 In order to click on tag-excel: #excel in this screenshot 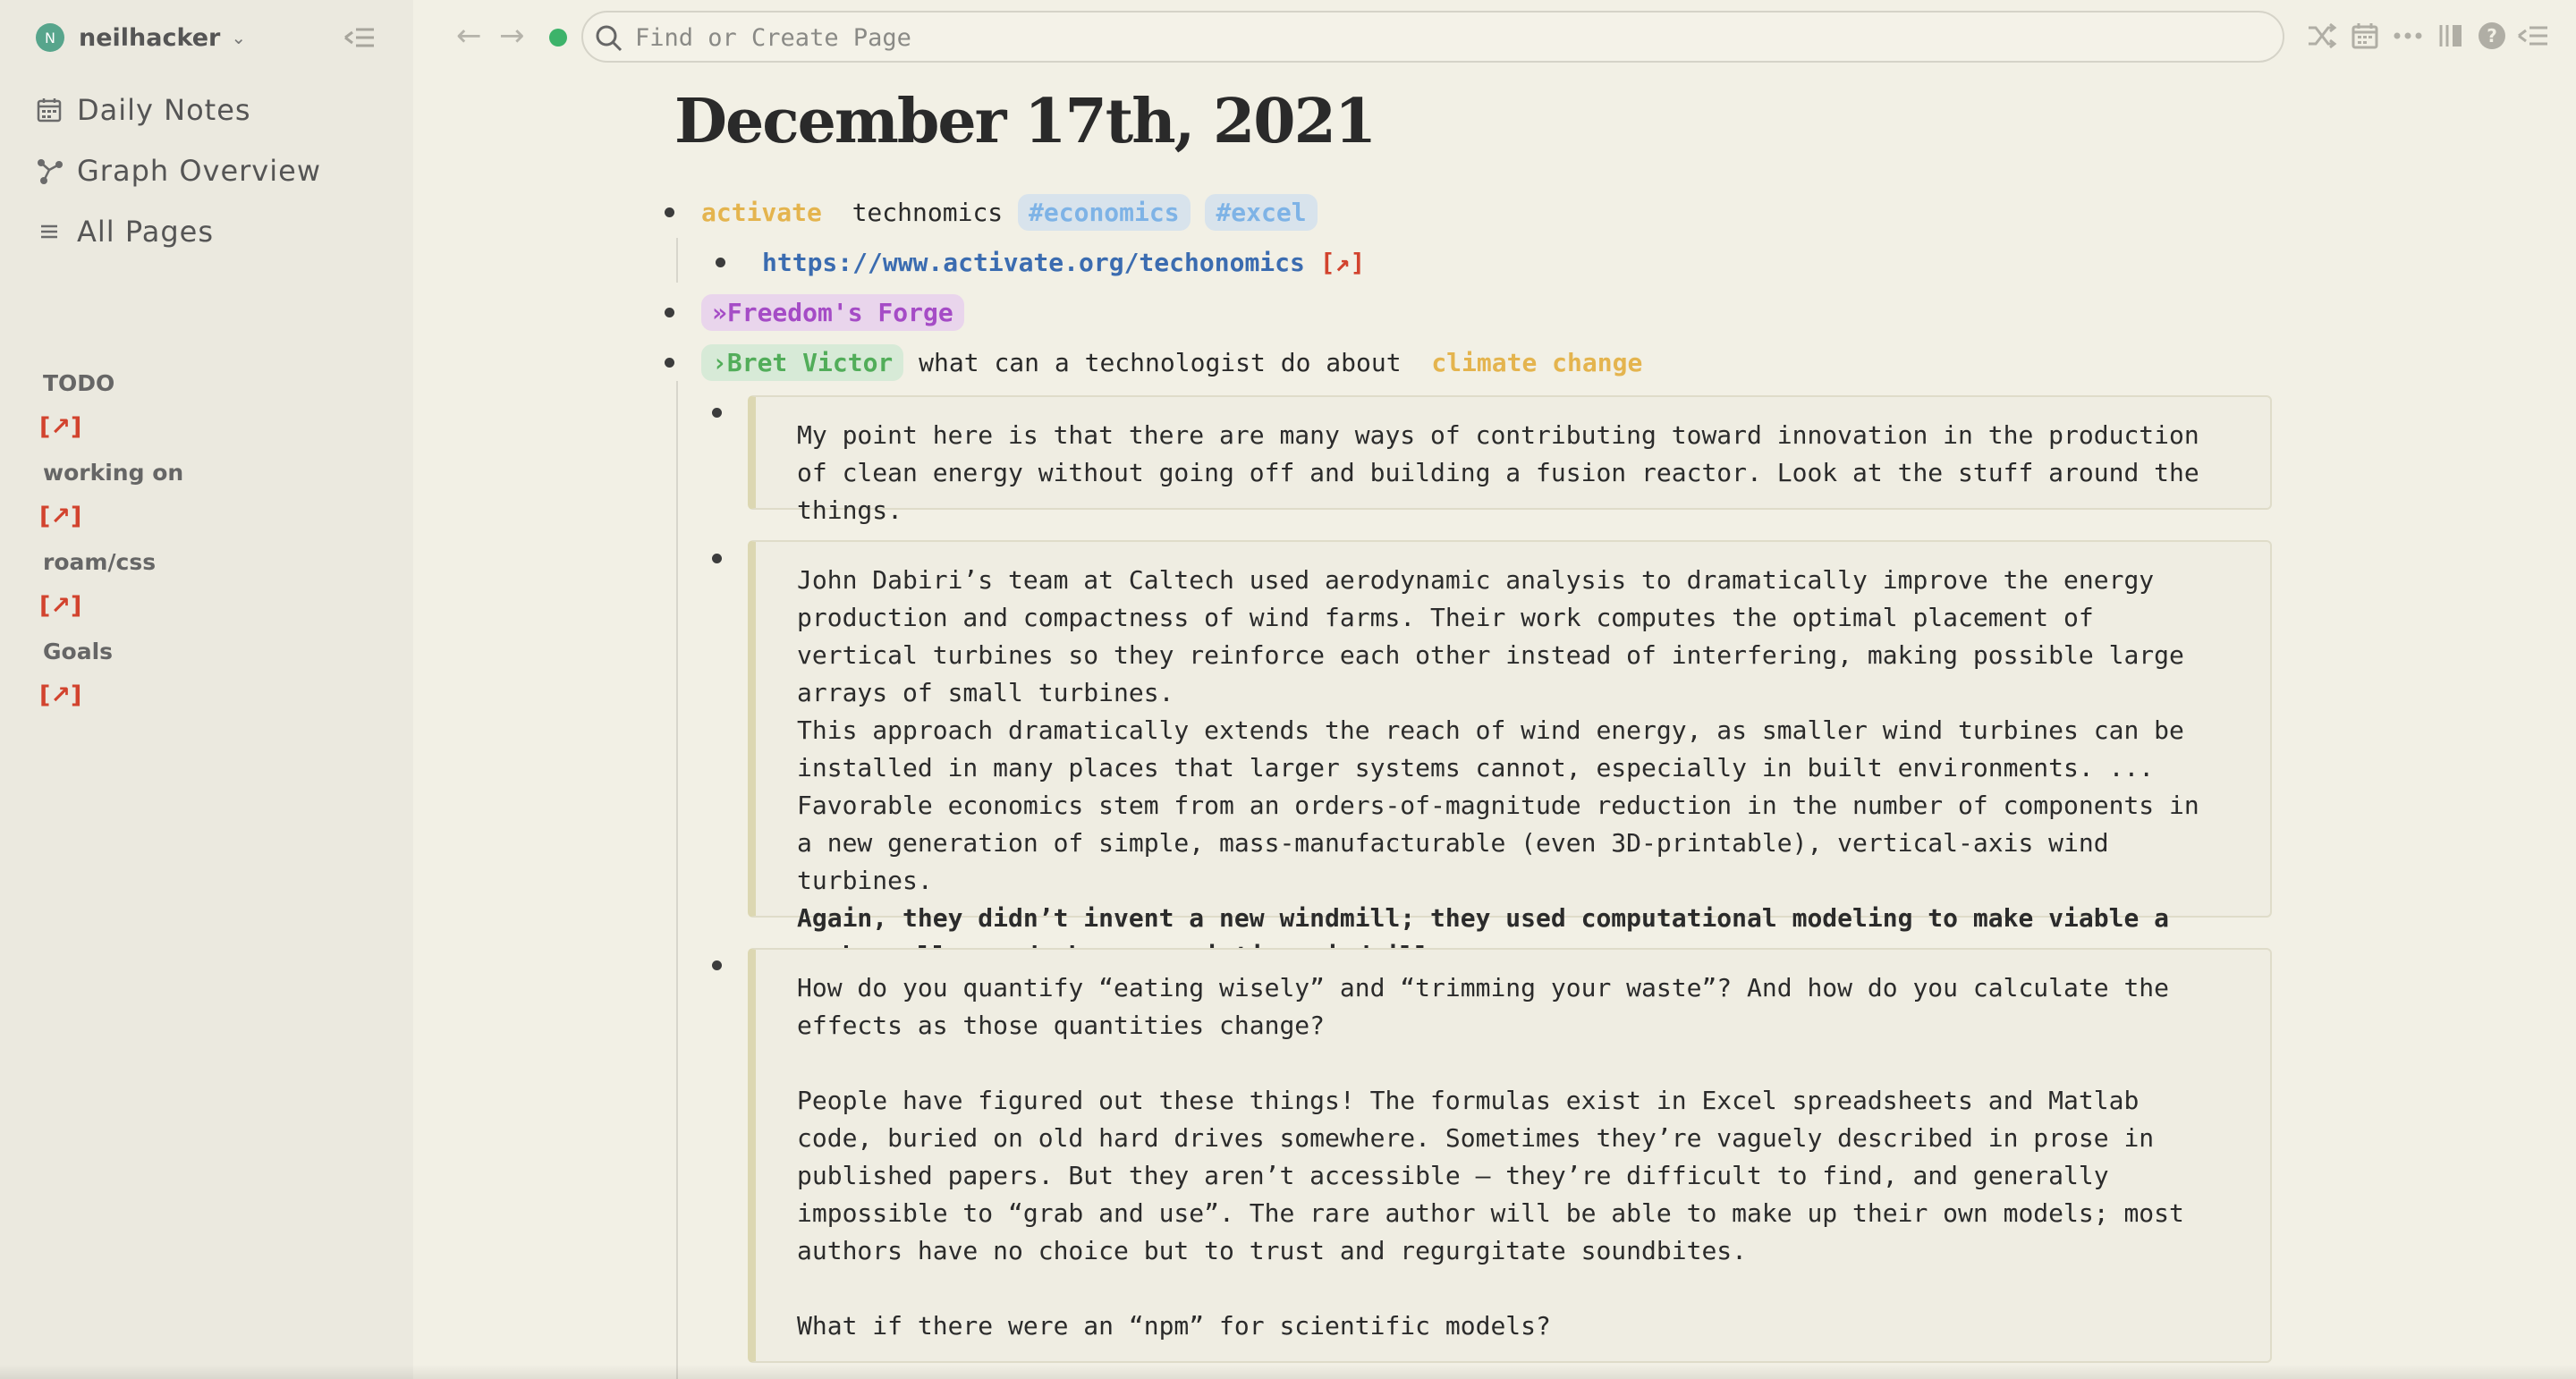, I will do `click(1261, 212)`.